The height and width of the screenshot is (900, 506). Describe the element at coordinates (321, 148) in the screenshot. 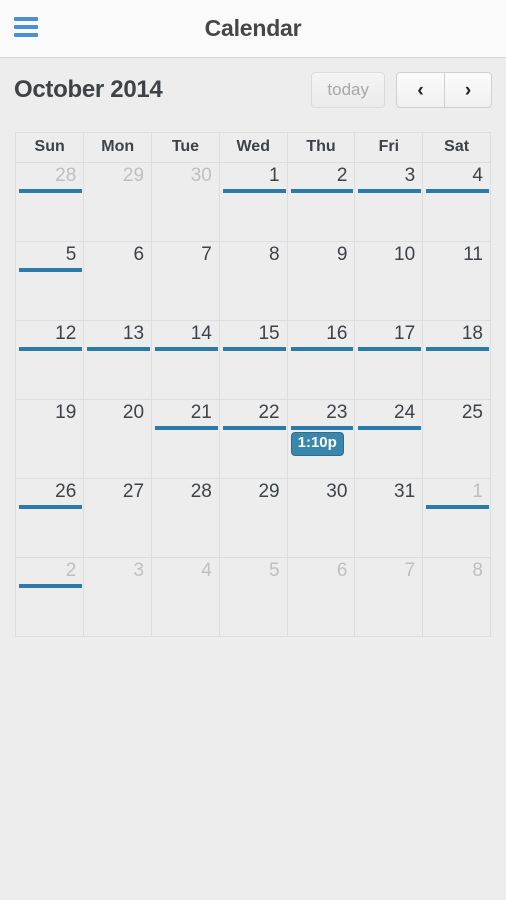

I see `weekday-header-thu: Thu` at that location.